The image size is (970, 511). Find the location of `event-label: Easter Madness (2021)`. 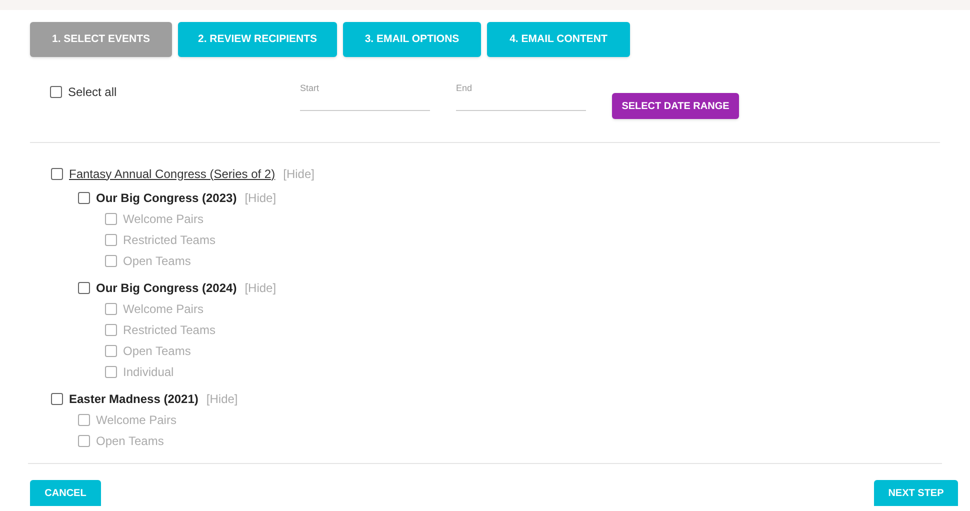

event-label: Easter Madness (2021) is located at coordinates (133, 399).